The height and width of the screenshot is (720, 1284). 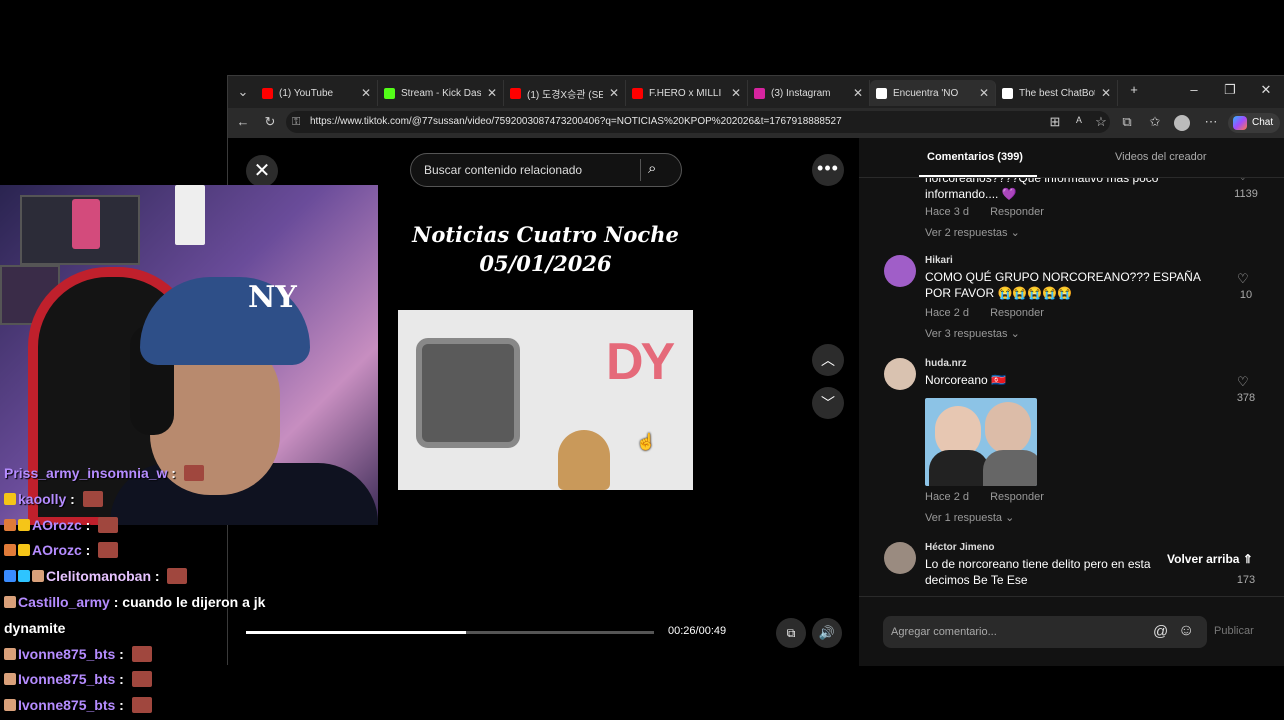 What do you see at coordinates (1160, 631) in the screenshot?
I see `mention-icon: @` at bounding box center [1160, 631].